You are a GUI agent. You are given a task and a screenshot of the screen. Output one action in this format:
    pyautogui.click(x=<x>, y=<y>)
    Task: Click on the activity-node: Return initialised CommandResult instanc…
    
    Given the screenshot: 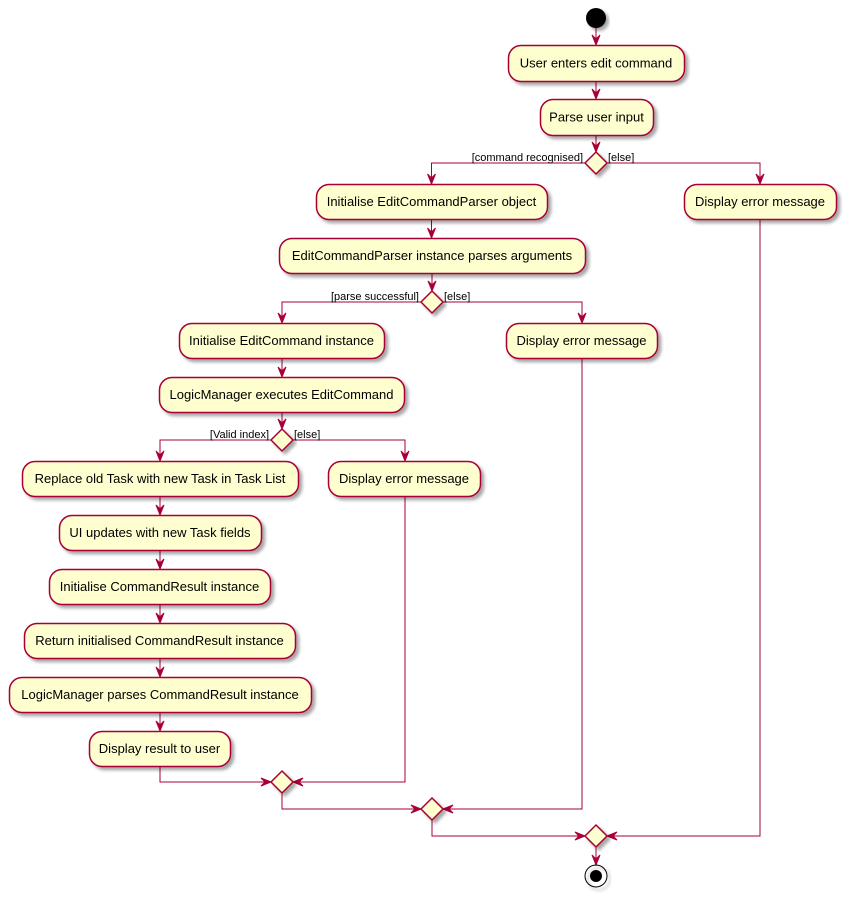 What is the action you would take?
    pyautogui.click(x=160, y=641)
    